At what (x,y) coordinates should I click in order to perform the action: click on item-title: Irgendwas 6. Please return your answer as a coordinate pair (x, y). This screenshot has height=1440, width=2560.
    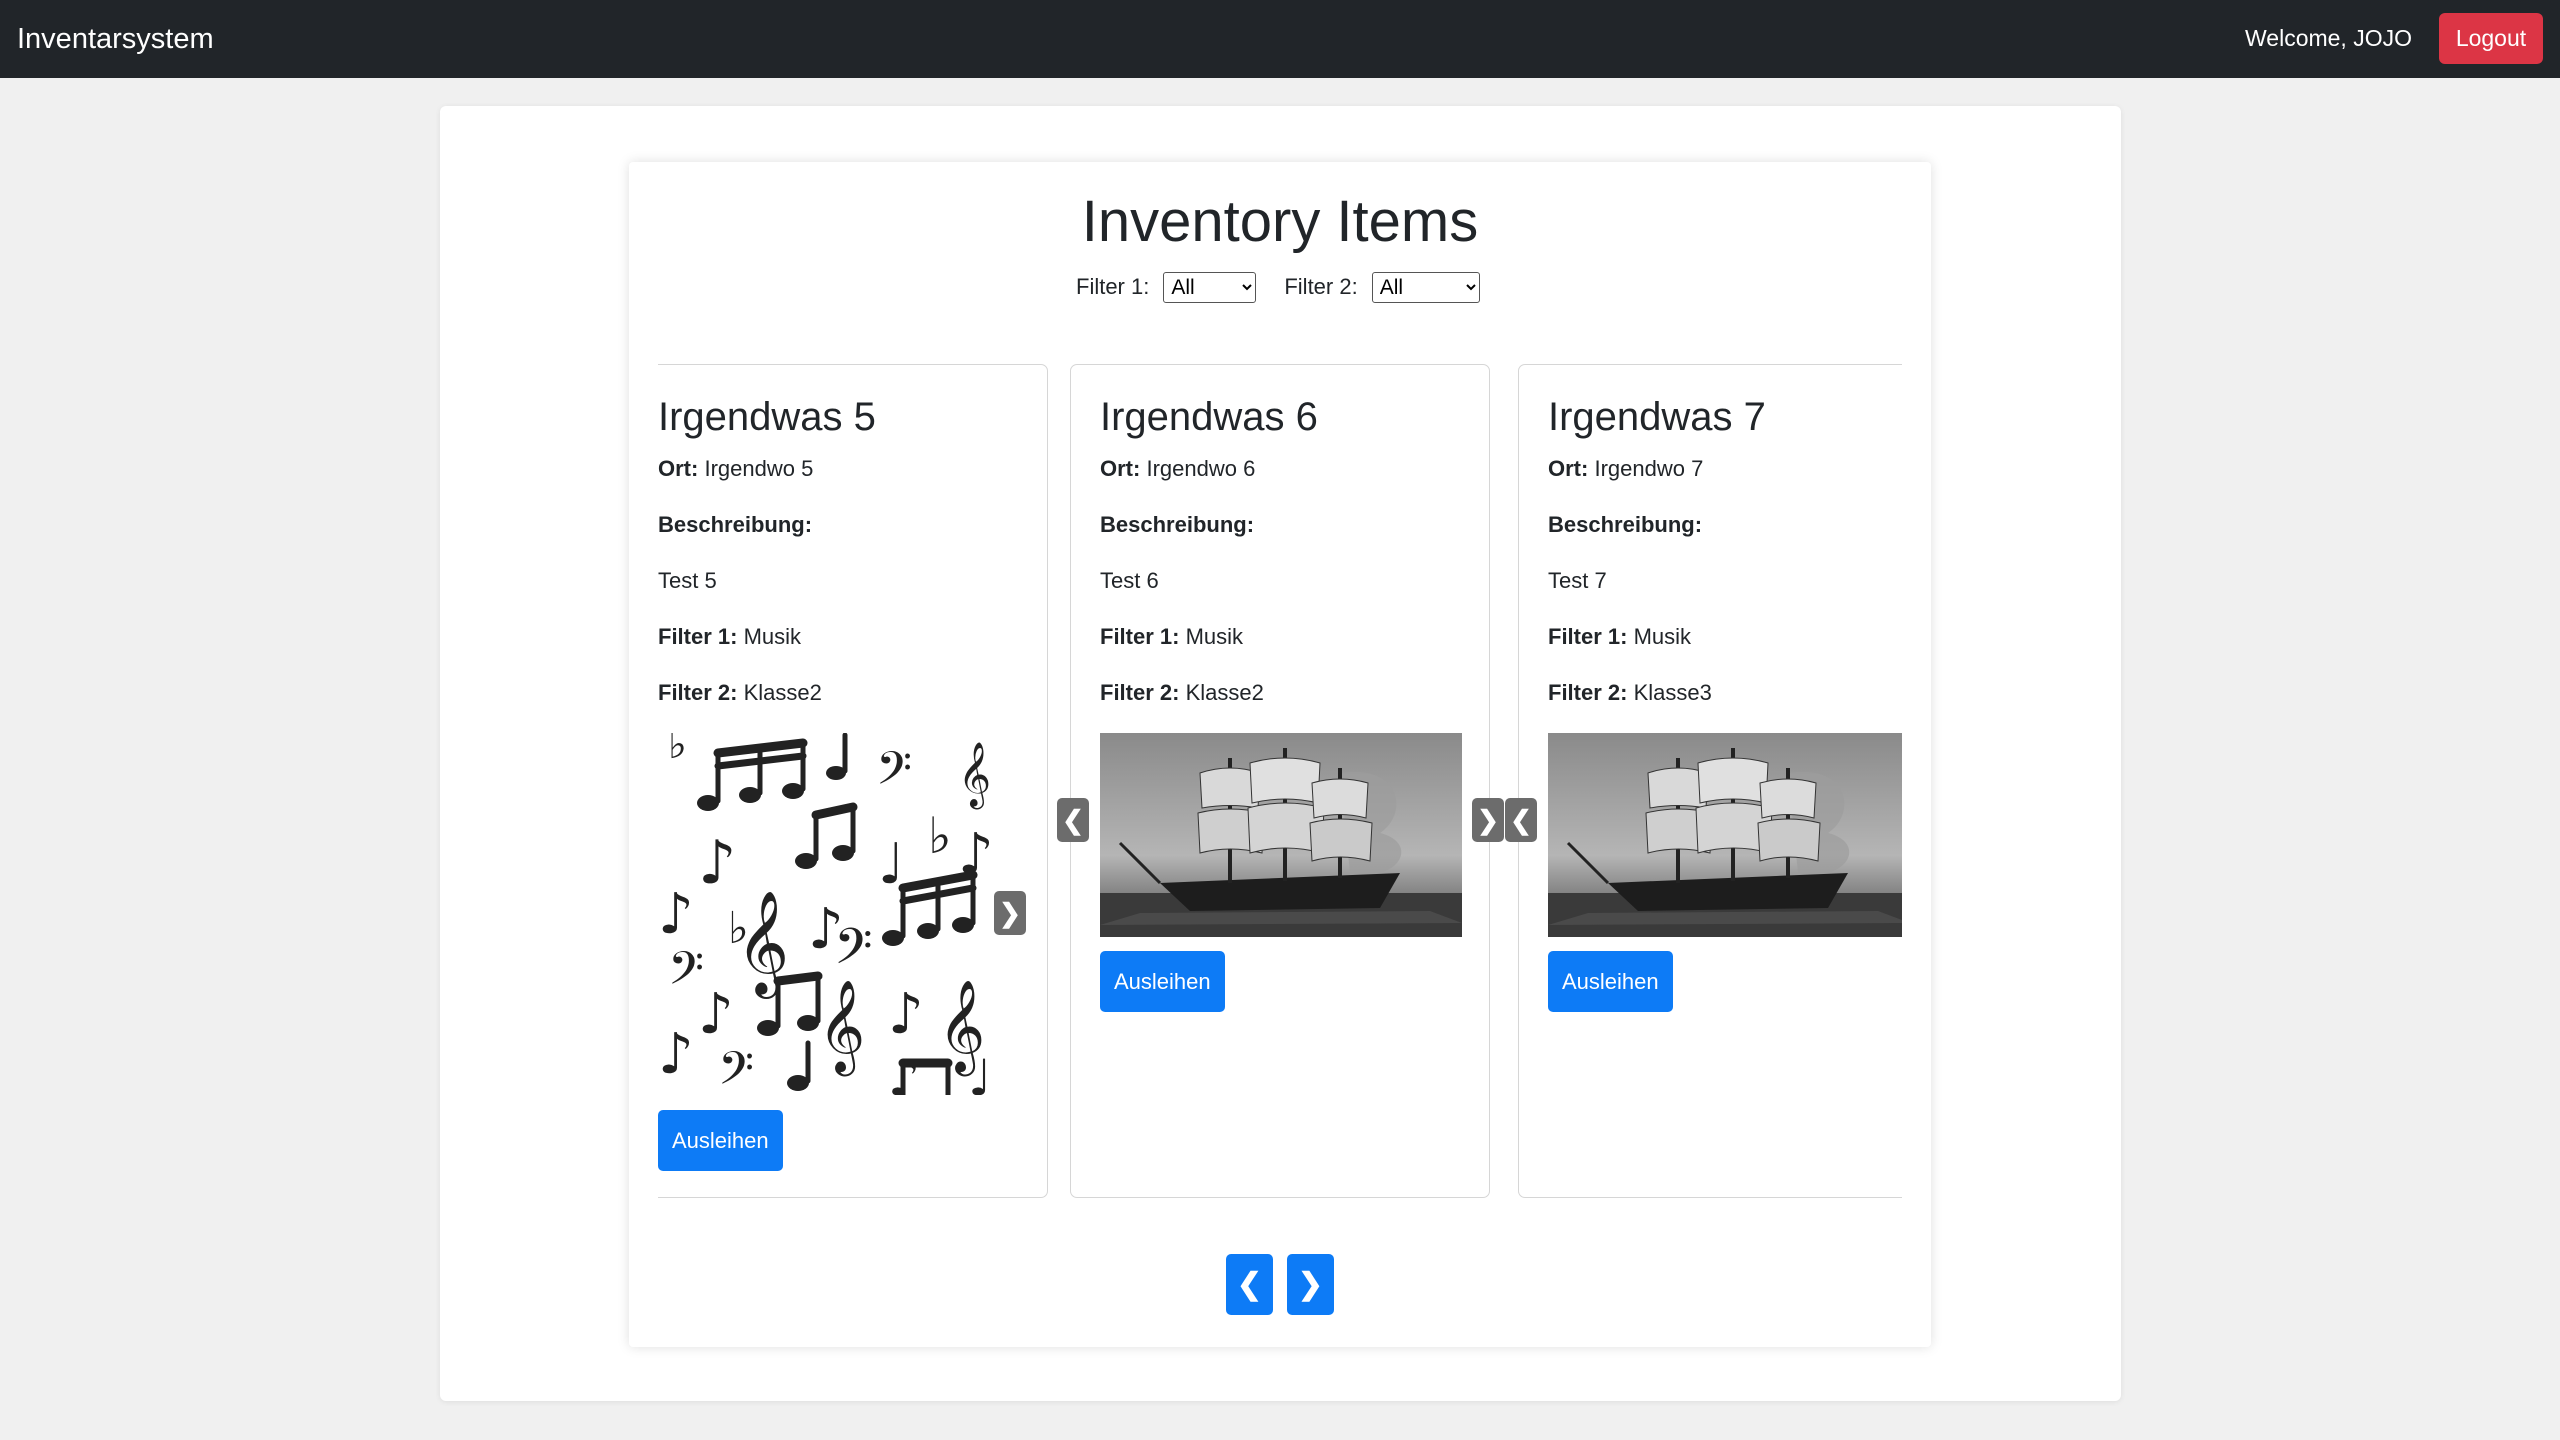
    Looking at the image, I should click on (1209, 417).